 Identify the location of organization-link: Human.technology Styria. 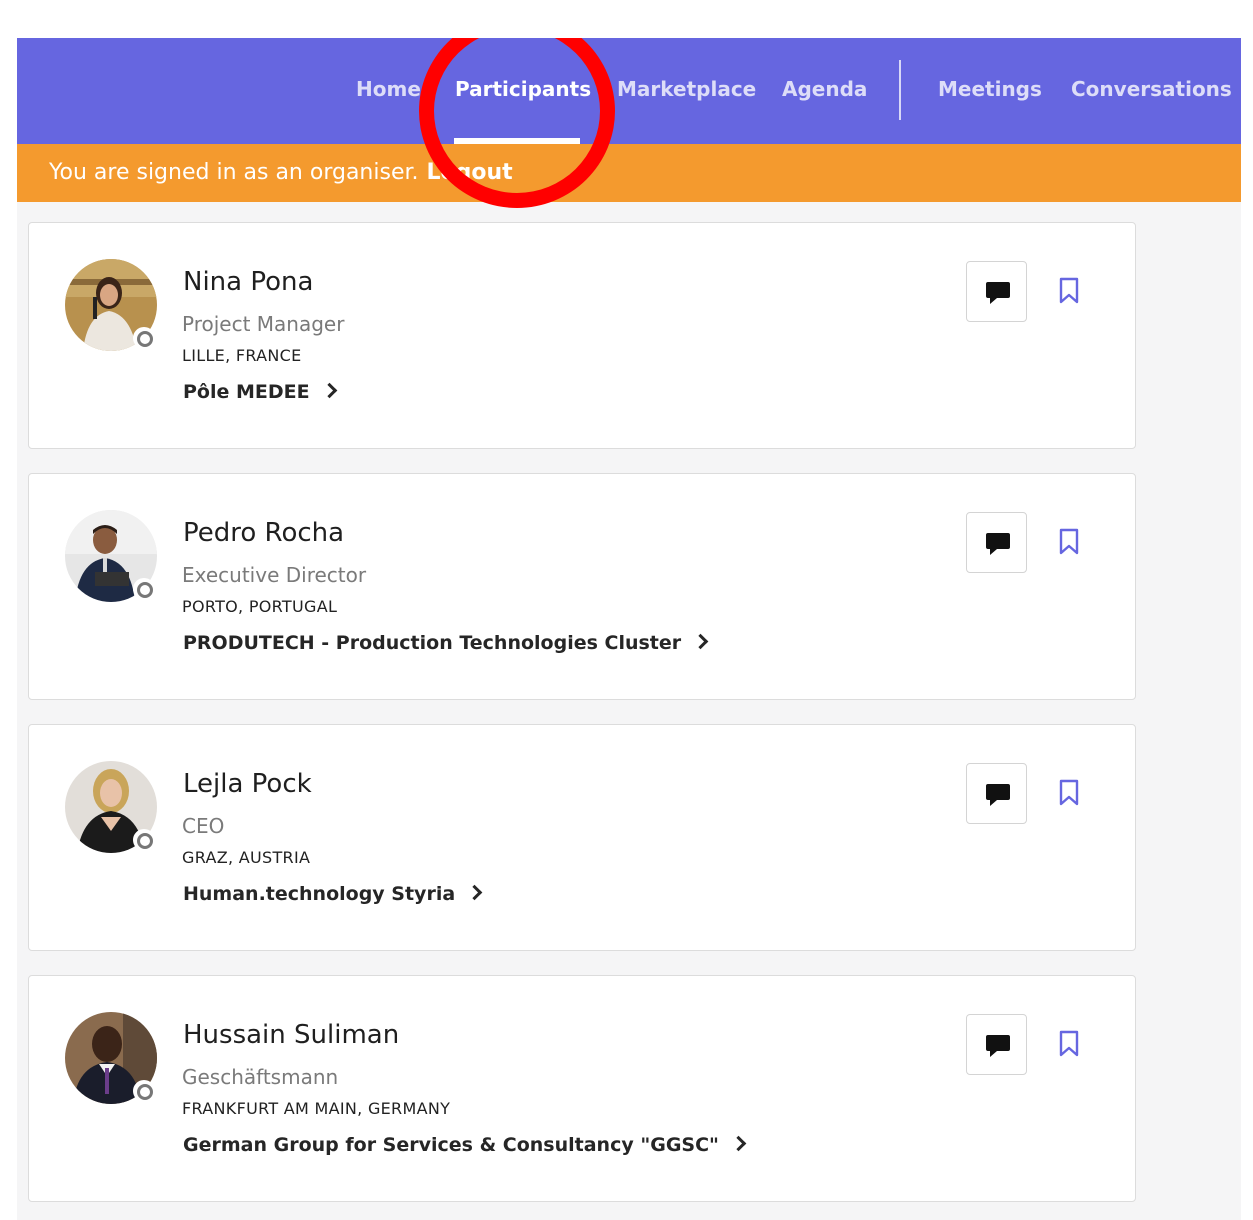
(333, 894).